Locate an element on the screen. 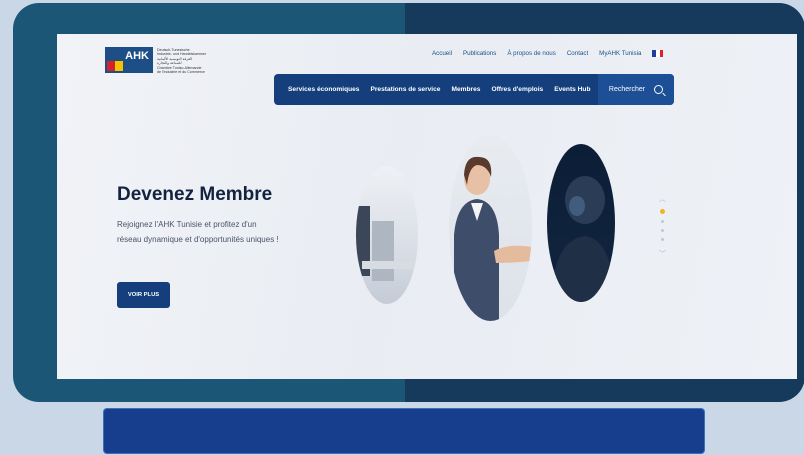 This screenshot has width=804, height=455. logo-box: AHK is located at coordinates (129, 60).